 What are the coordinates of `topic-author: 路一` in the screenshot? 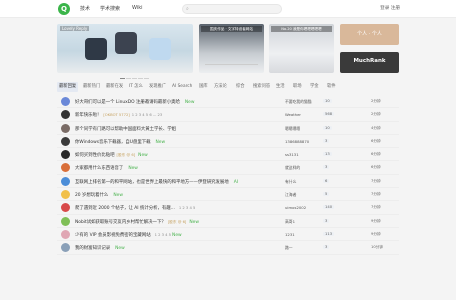 It's located at (289, 248).